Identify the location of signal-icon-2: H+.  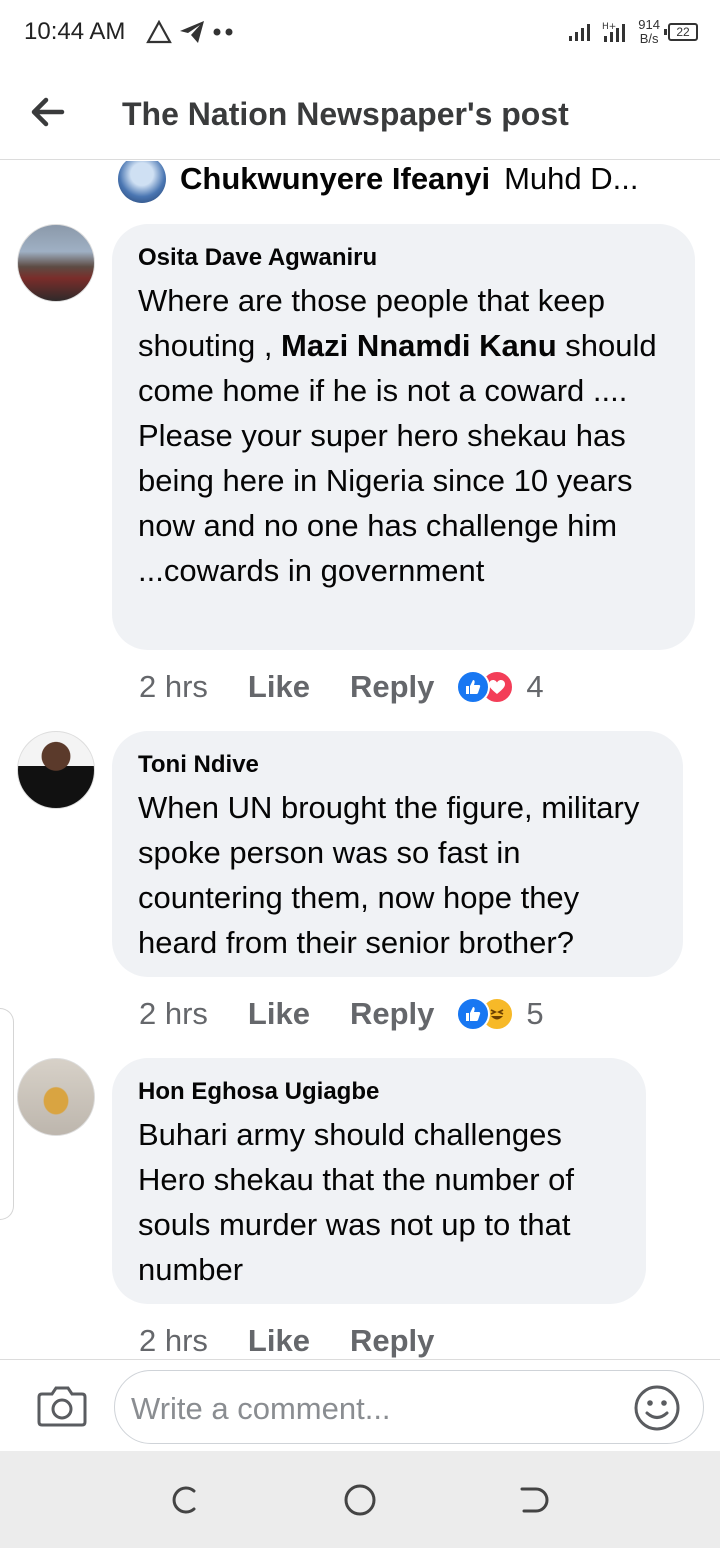
(614, 32).